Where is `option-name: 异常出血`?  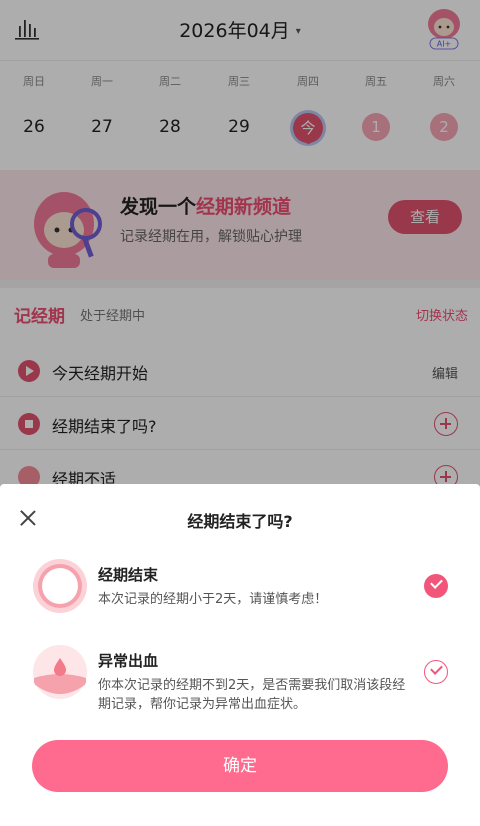 option-name: 异常出血 is located at coordinates (128, 661).